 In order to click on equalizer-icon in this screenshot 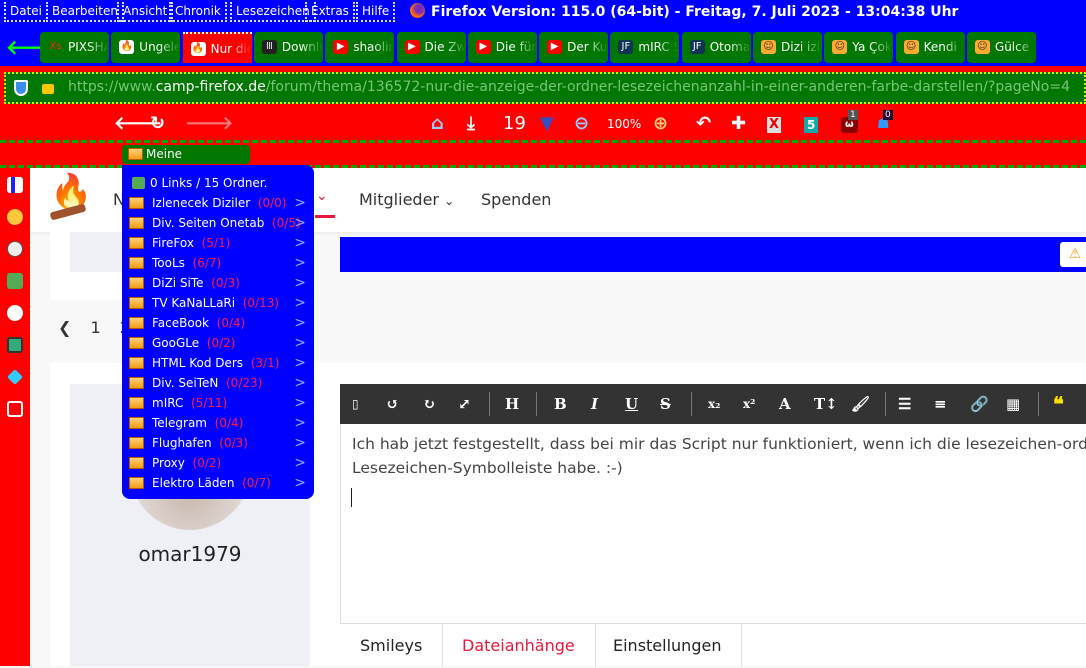, I will do `click(15, 185)`.